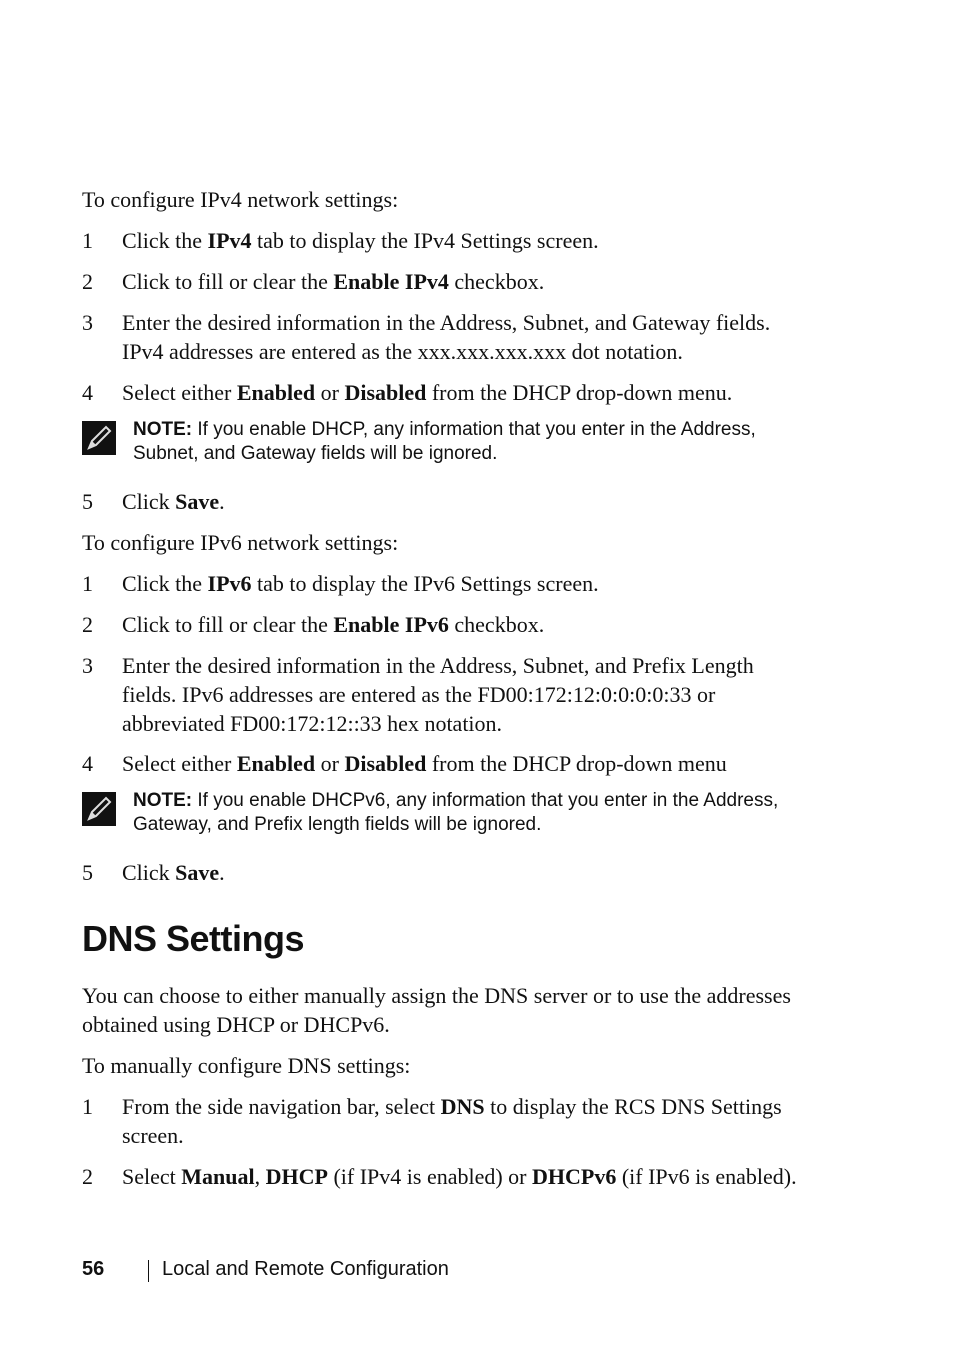  Describe the element at coordinates (281, 1106) in the screenshot. I see `step-text: From the side navigation bar, select` at that location.